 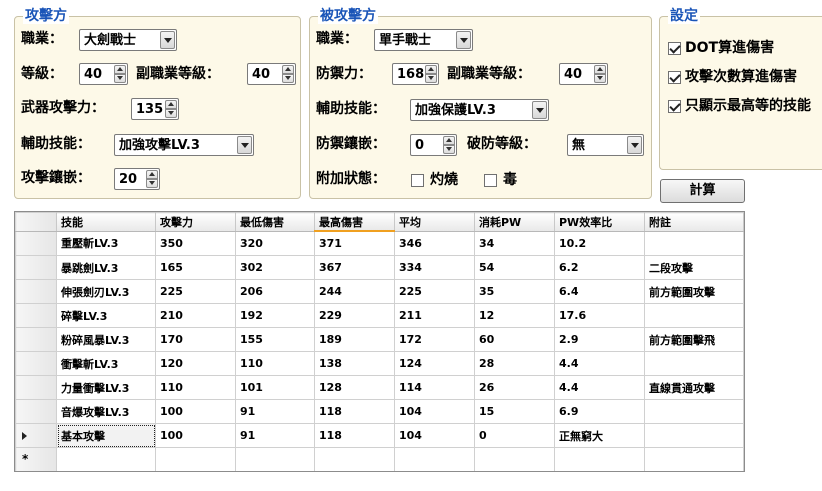 I want to click on defender-sub-level-stepper: 40, so click(x=583, y=74).